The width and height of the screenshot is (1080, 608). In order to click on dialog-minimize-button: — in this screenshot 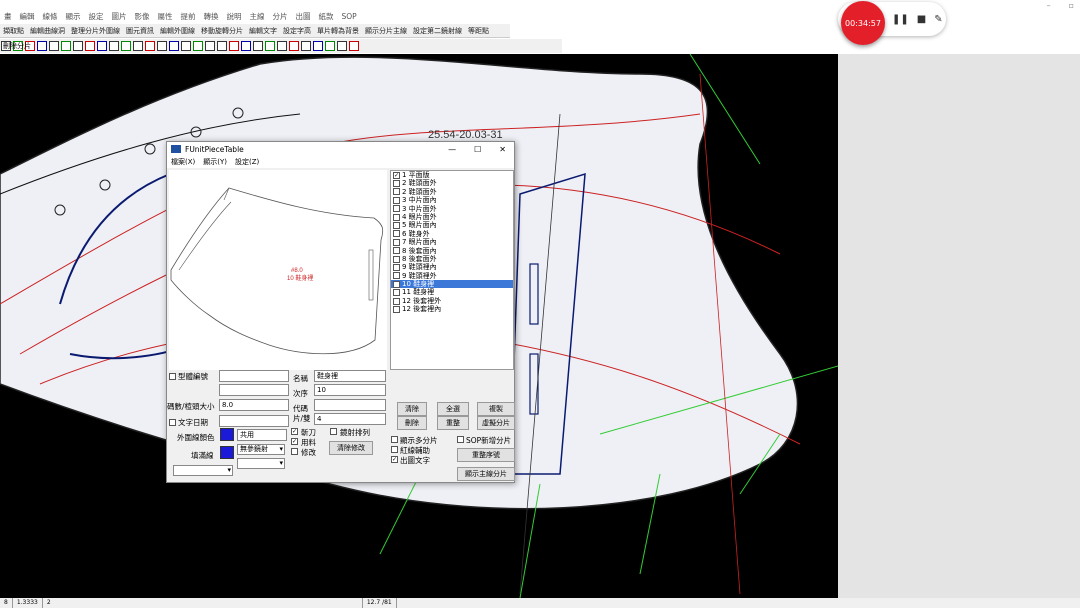, I will do `click(452, 149)`.